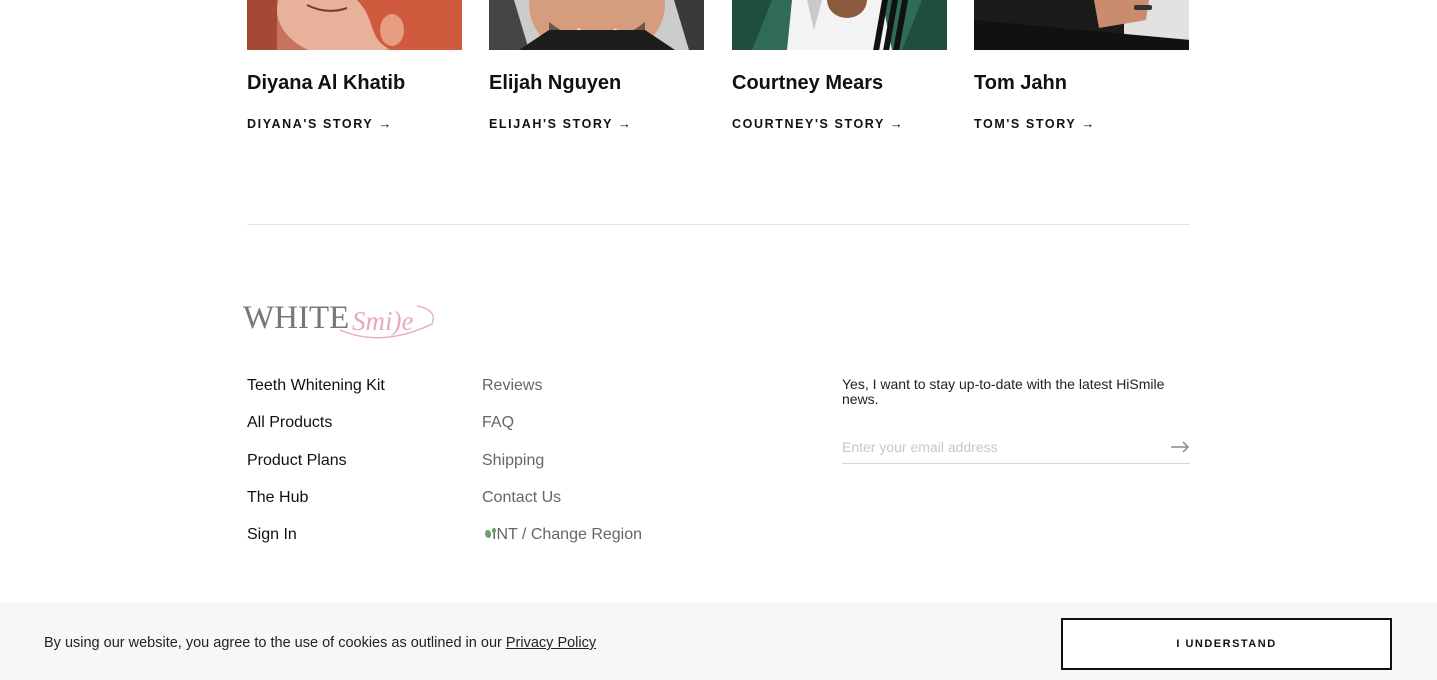 The width and height of the screenshot is (1437, 680). I want to click on white-smile-logo: WHITE Smi)e, so click(342, 321).